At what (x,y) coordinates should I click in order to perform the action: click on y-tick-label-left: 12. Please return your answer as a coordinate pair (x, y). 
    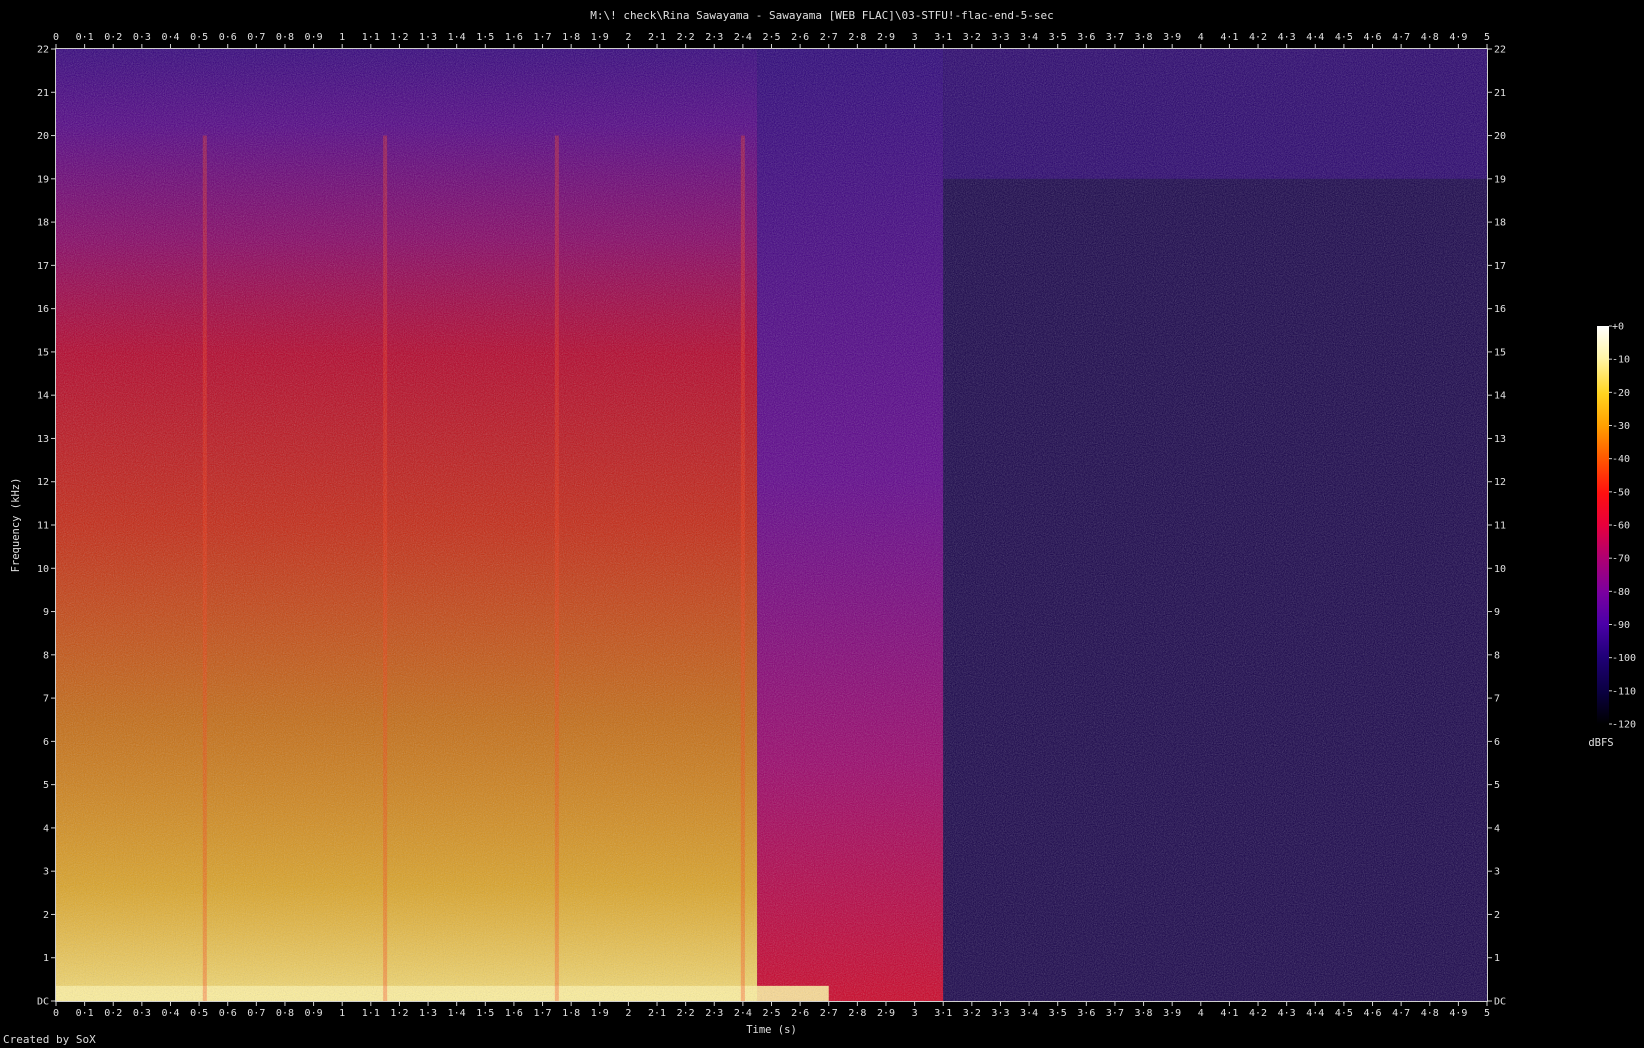
    Looking at the image, I should click on (43, 482).